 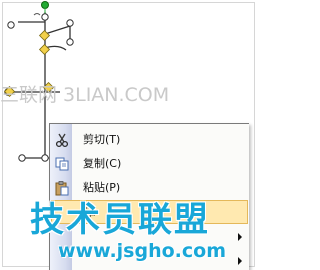 What do you see at coordinates (45, 5) in the screenshot?
I see `rotate-handle` at bounding box center [45, 5].